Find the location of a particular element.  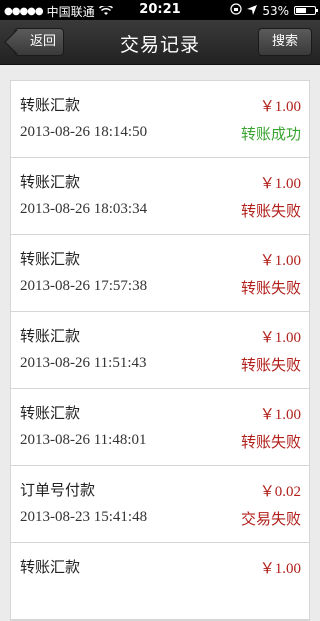

transaction-time: 2013-08-23 15:41:48 is located at coordinates (84, 517).